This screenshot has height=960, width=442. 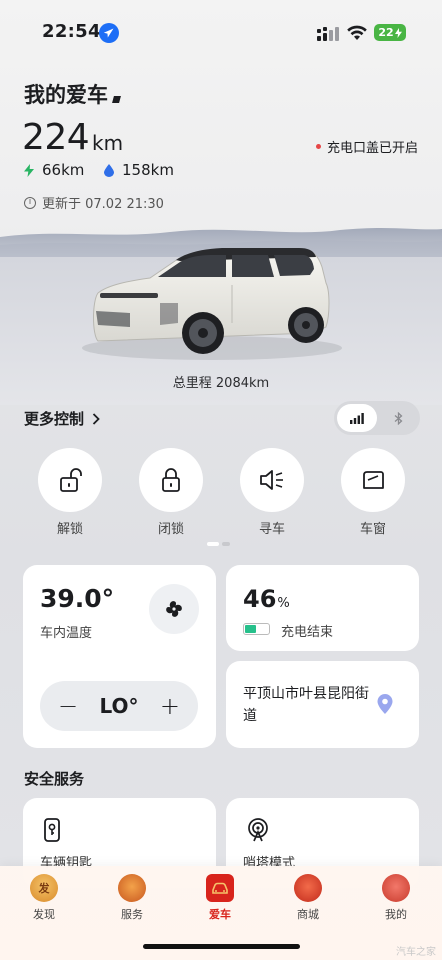 I want to click on lightning-icon, so click(x=29, y=170).